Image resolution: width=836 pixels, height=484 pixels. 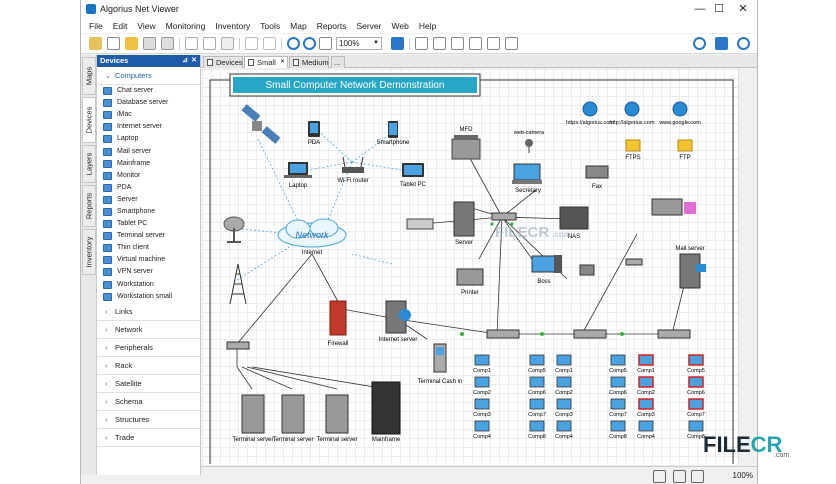 I want to click on close-icon: ✕, so click(x=194, y=61).